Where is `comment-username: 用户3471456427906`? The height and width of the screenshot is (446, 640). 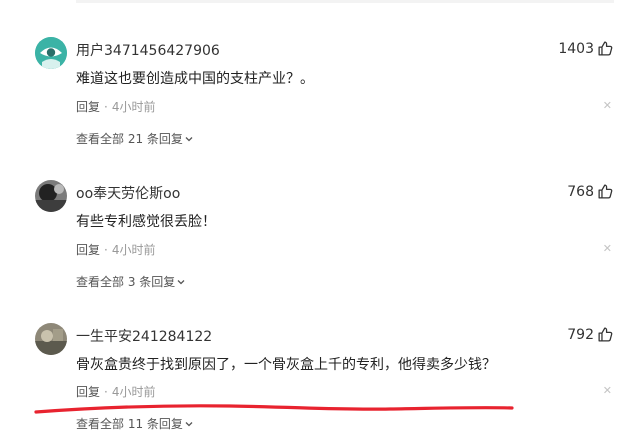
comment-username: 用户3471456427906 is located at coordinates (148, 50).